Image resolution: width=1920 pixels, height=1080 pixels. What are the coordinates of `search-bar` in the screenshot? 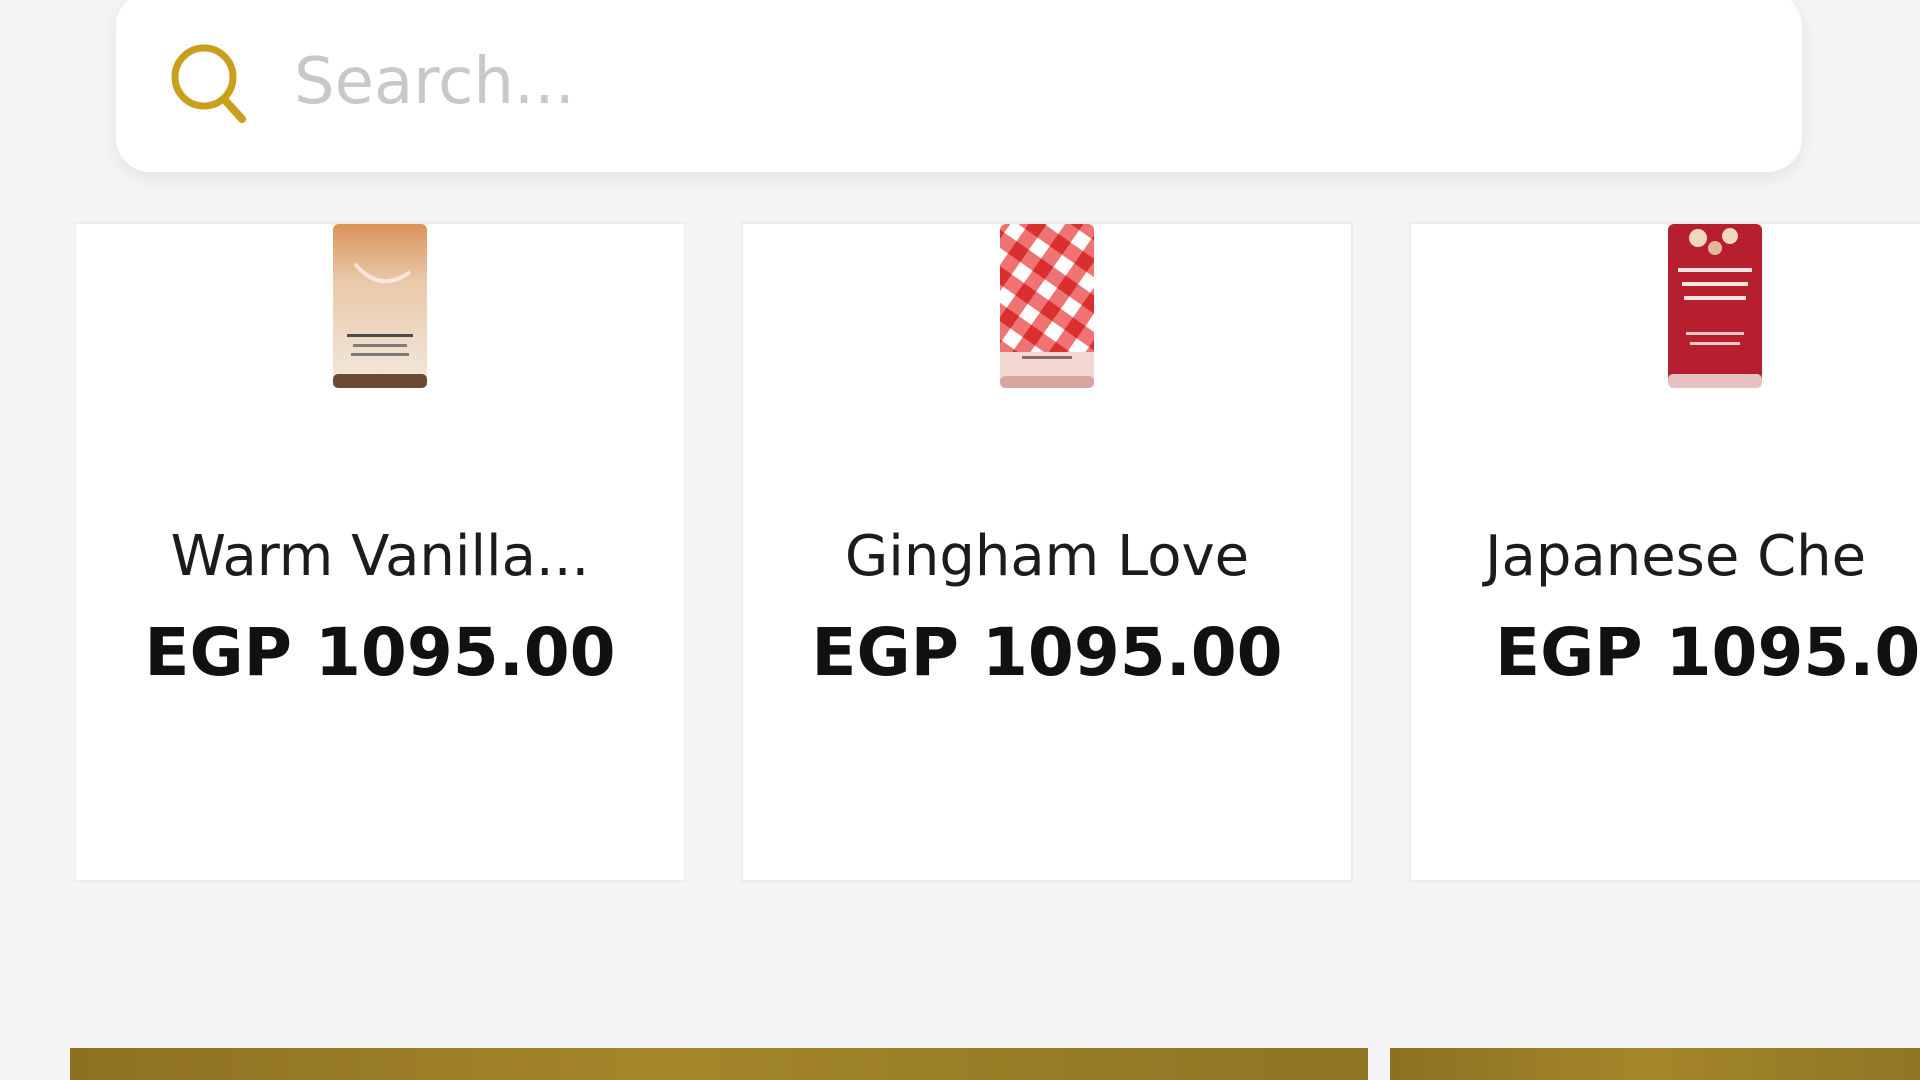 It's located at (959, 86).